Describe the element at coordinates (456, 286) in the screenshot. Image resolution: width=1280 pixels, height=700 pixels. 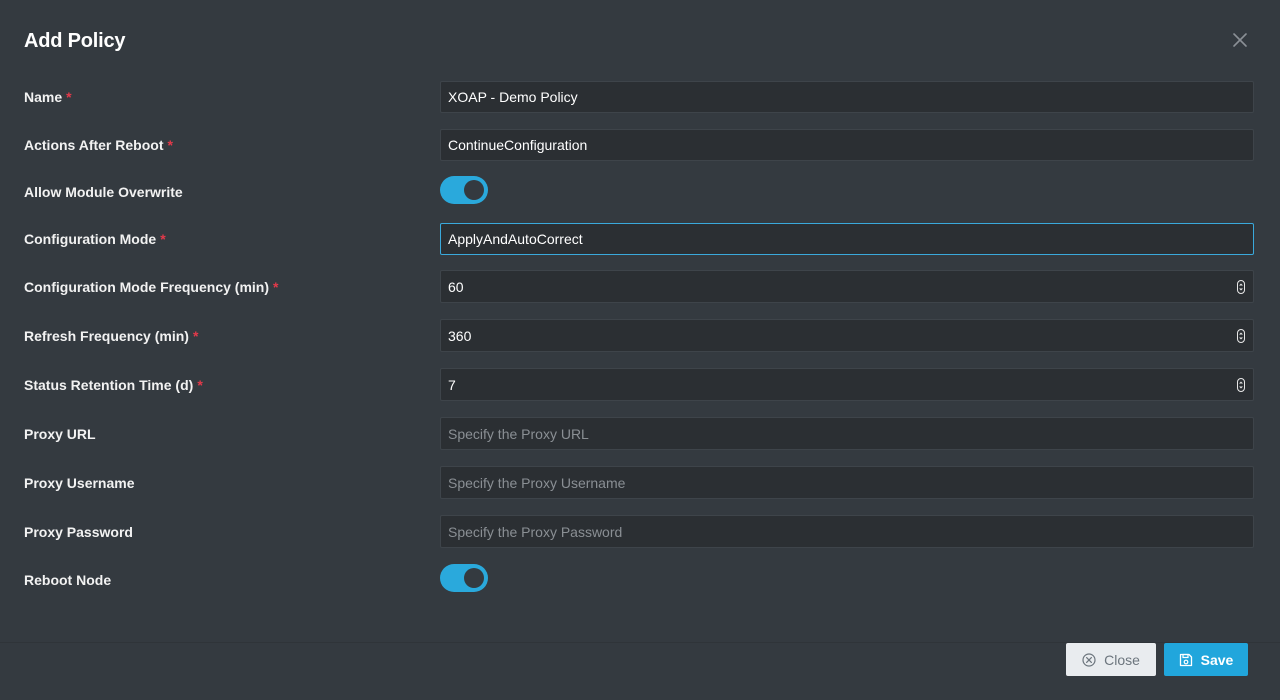
I see `configuration-mode-frequency-value: 60` at that location.